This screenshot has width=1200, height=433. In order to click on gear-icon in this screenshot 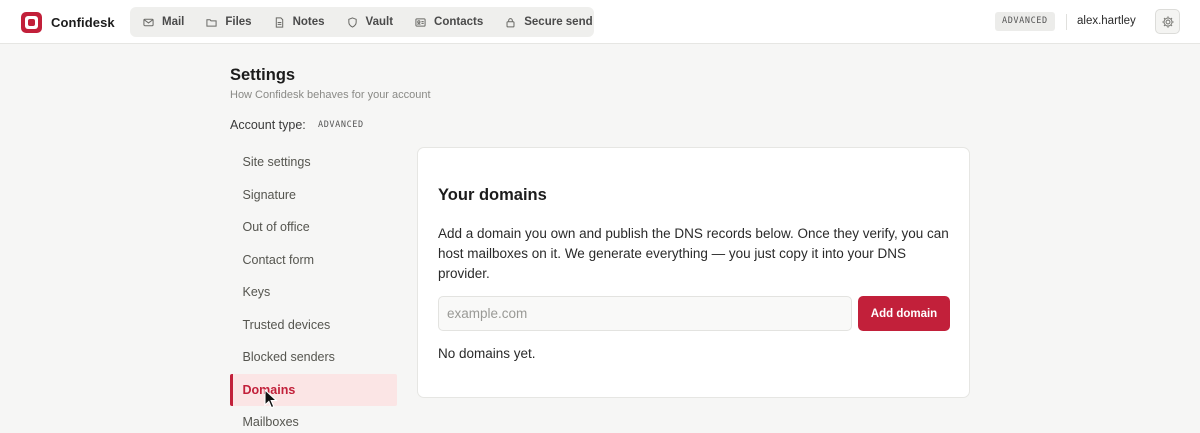, I will do `click(1168, 22)`.